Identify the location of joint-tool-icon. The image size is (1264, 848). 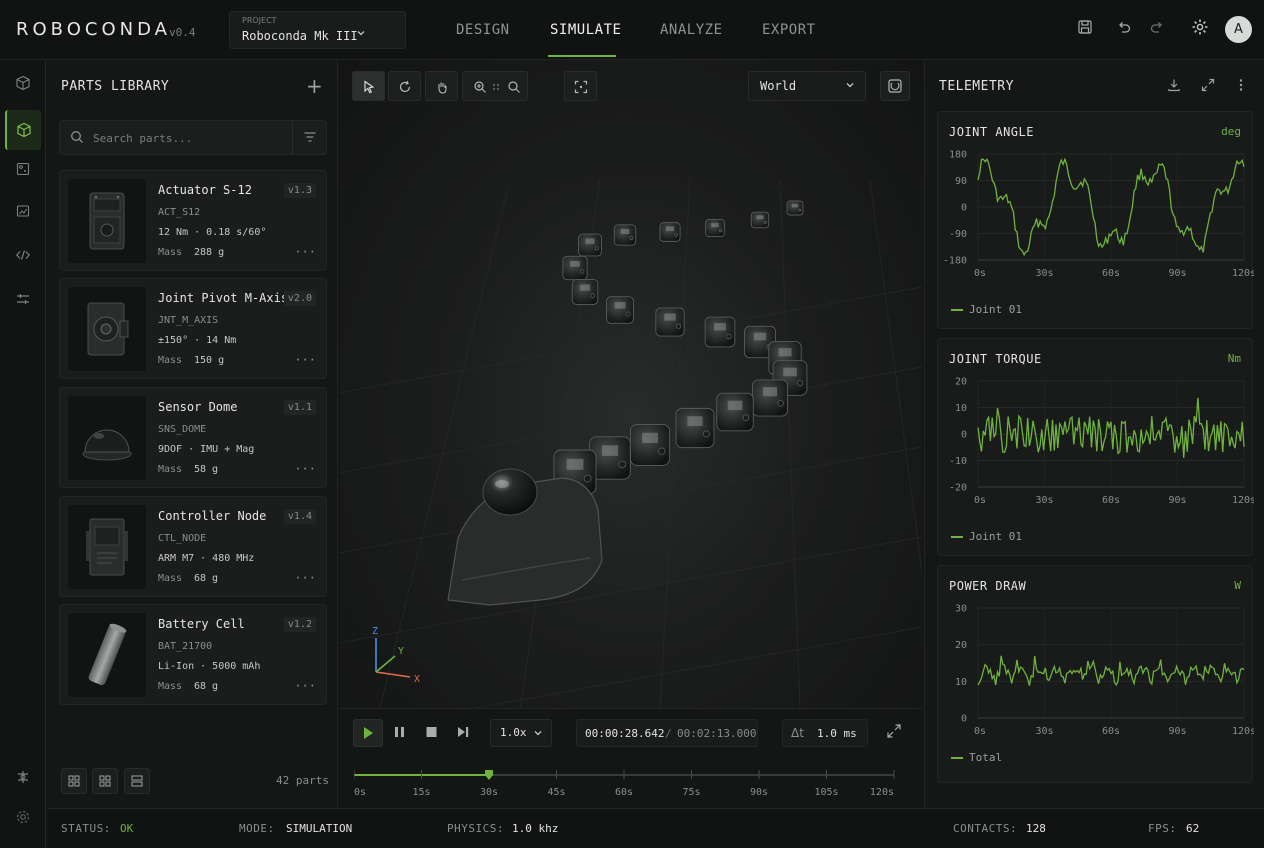
(23, 781).